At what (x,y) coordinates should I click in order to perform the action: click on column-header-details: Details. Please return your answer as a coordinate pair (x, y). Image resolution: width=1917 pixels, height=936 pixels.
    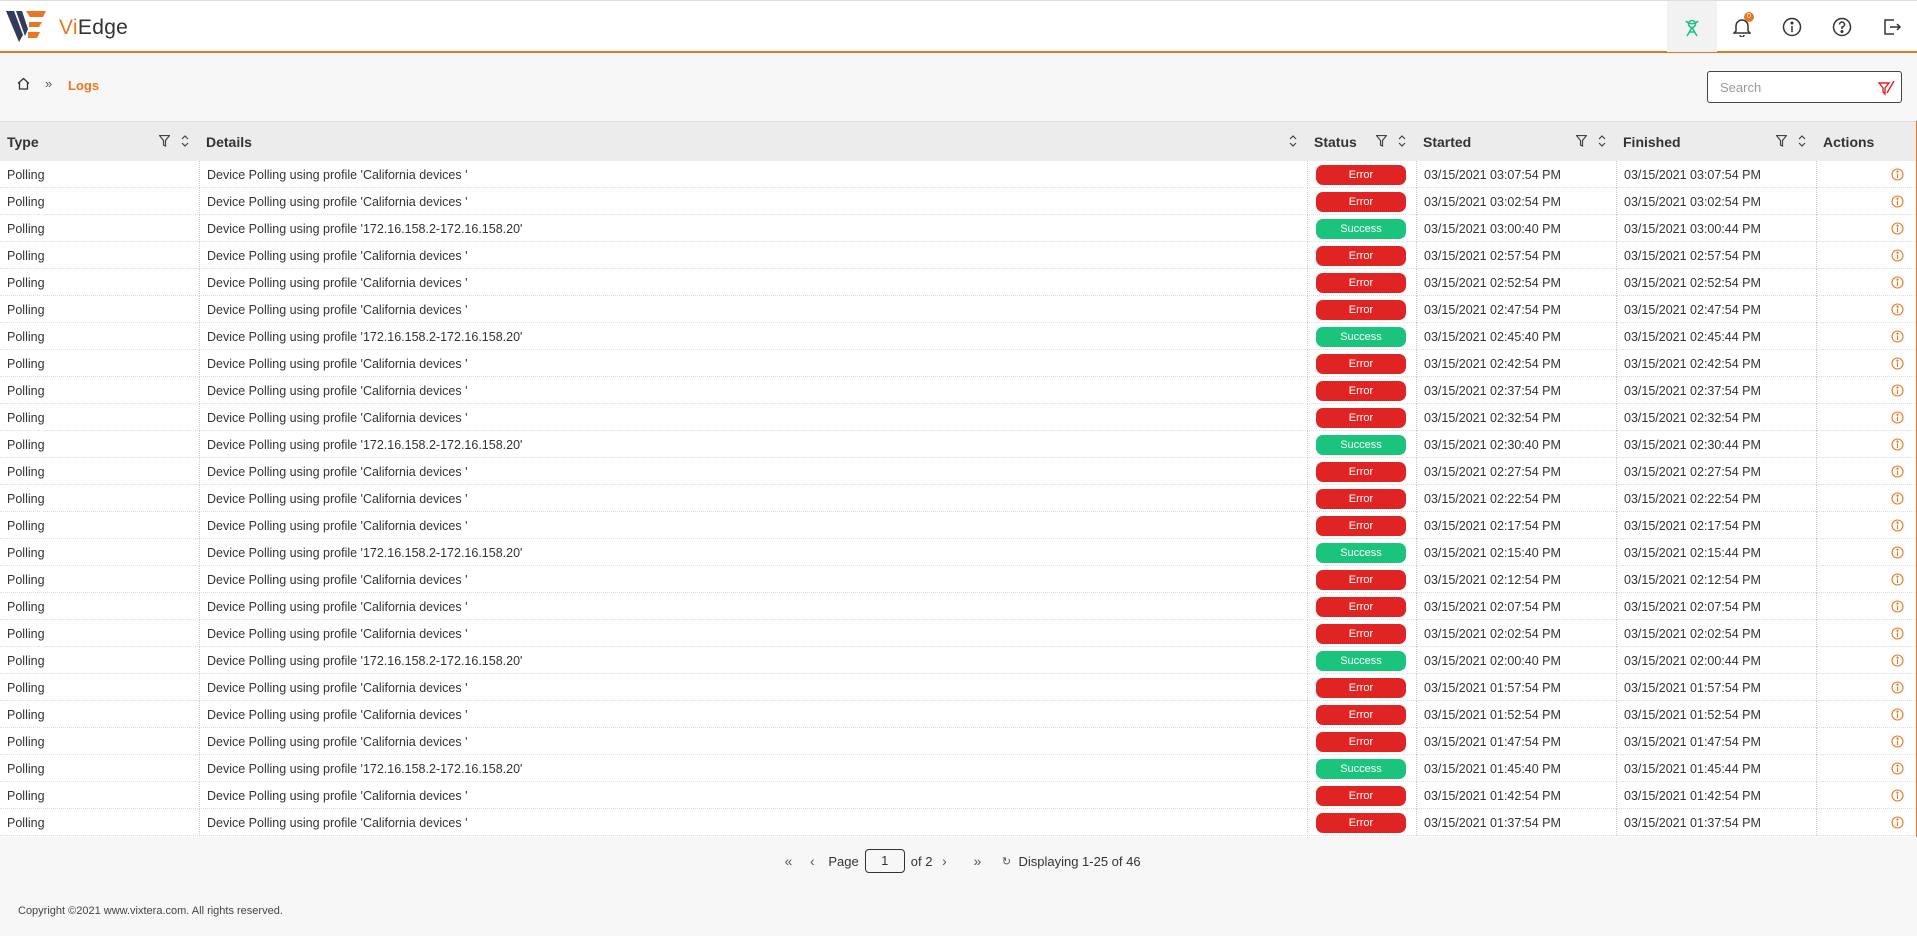
    Looking at the image, I should click on (753, 142).